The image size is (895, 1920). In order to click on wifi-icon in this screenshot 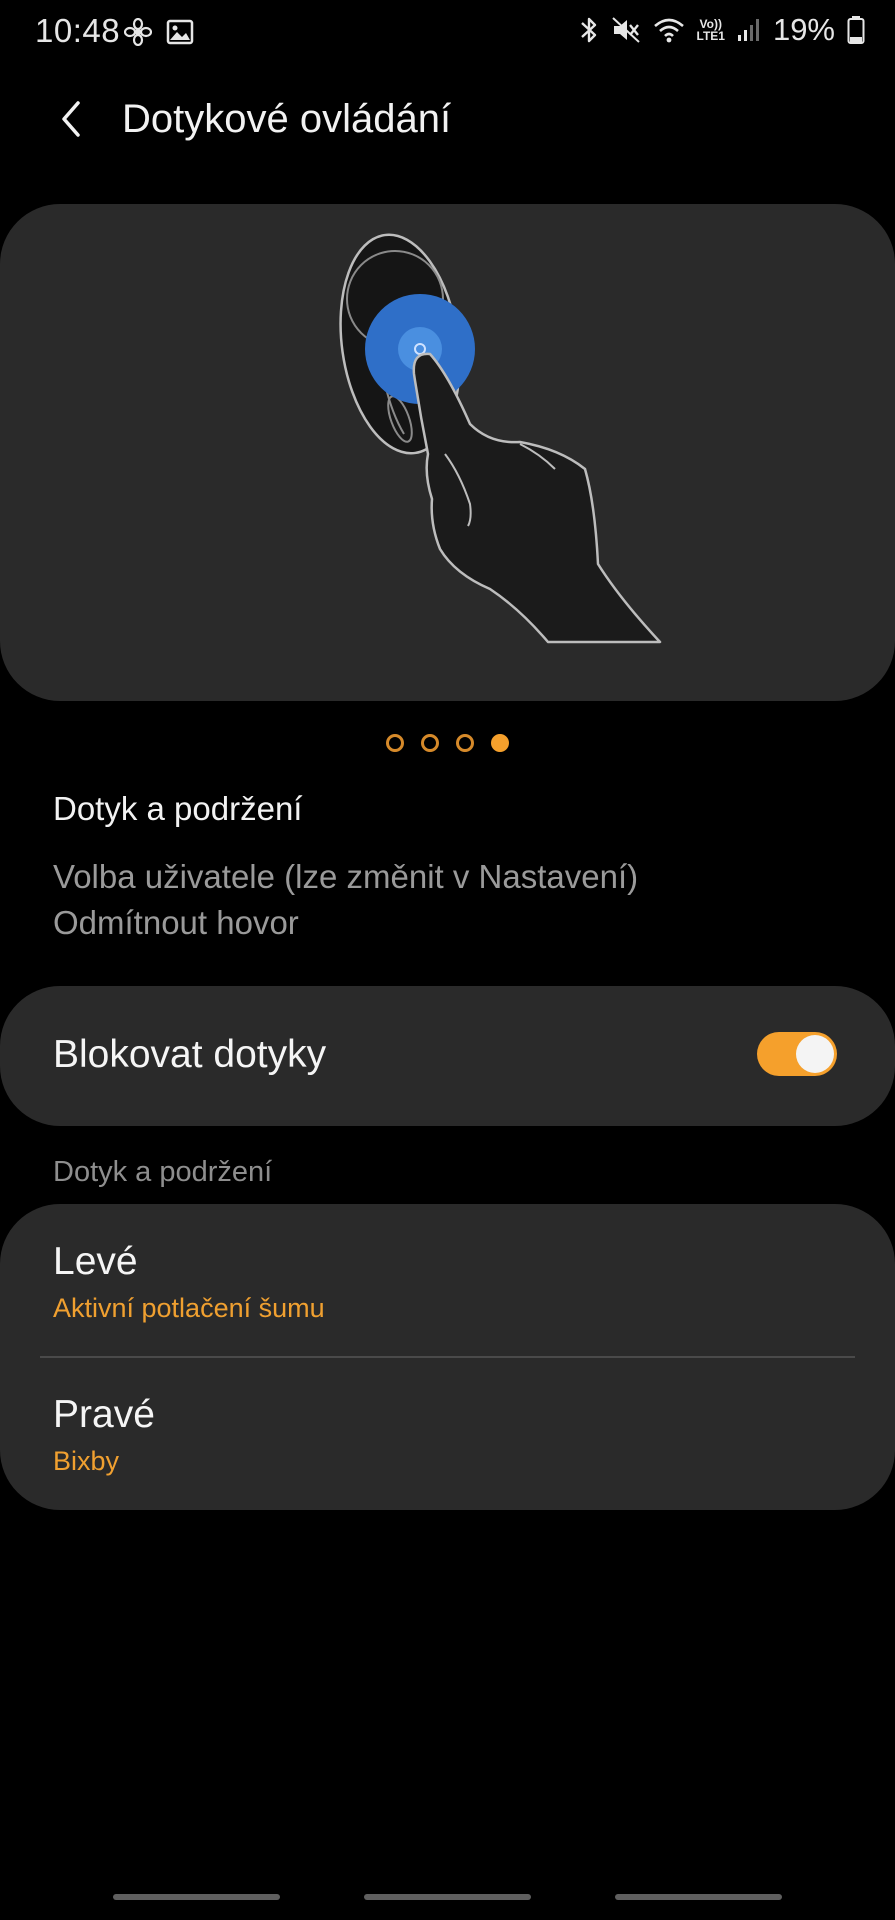, I will do `click(668, 30)`.